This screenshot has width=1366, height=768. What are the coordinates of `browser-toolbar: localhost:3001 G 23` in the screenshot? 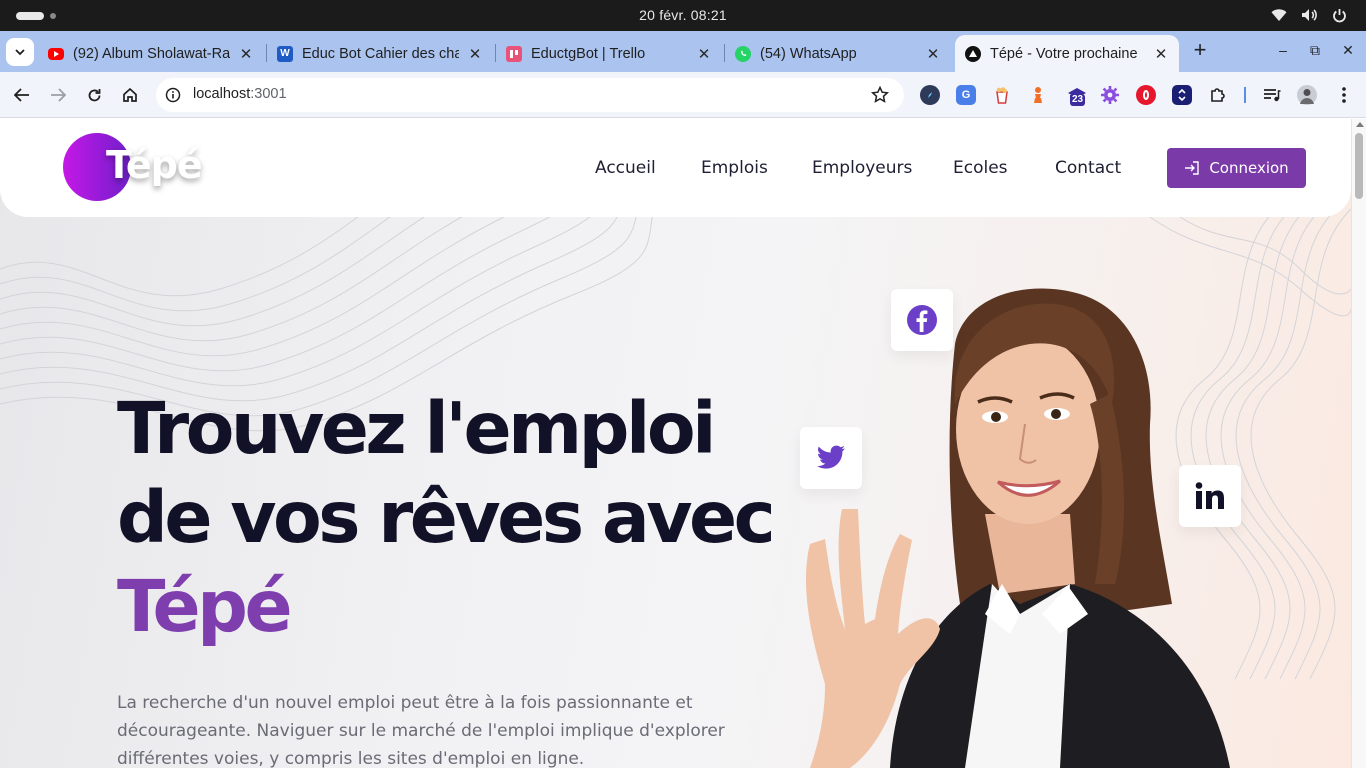 It's located at (683, 95).